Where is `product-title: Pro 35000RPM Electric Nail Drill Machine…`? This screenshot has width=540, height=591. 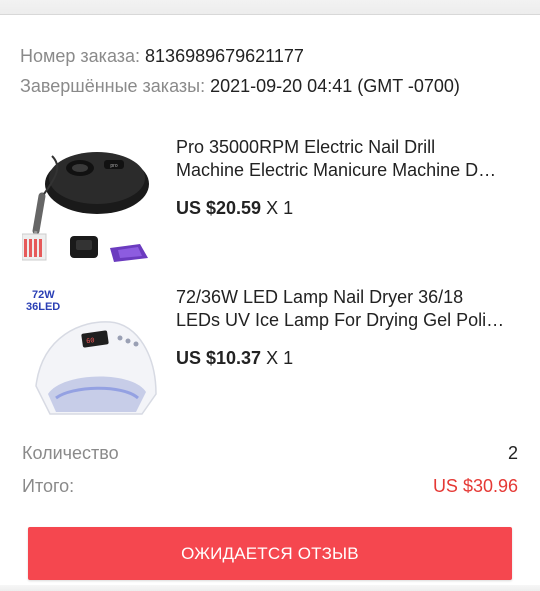 product-title: Pro 35000RPM Electric Nail Drill Machine… is located at coordinates (348, 159).